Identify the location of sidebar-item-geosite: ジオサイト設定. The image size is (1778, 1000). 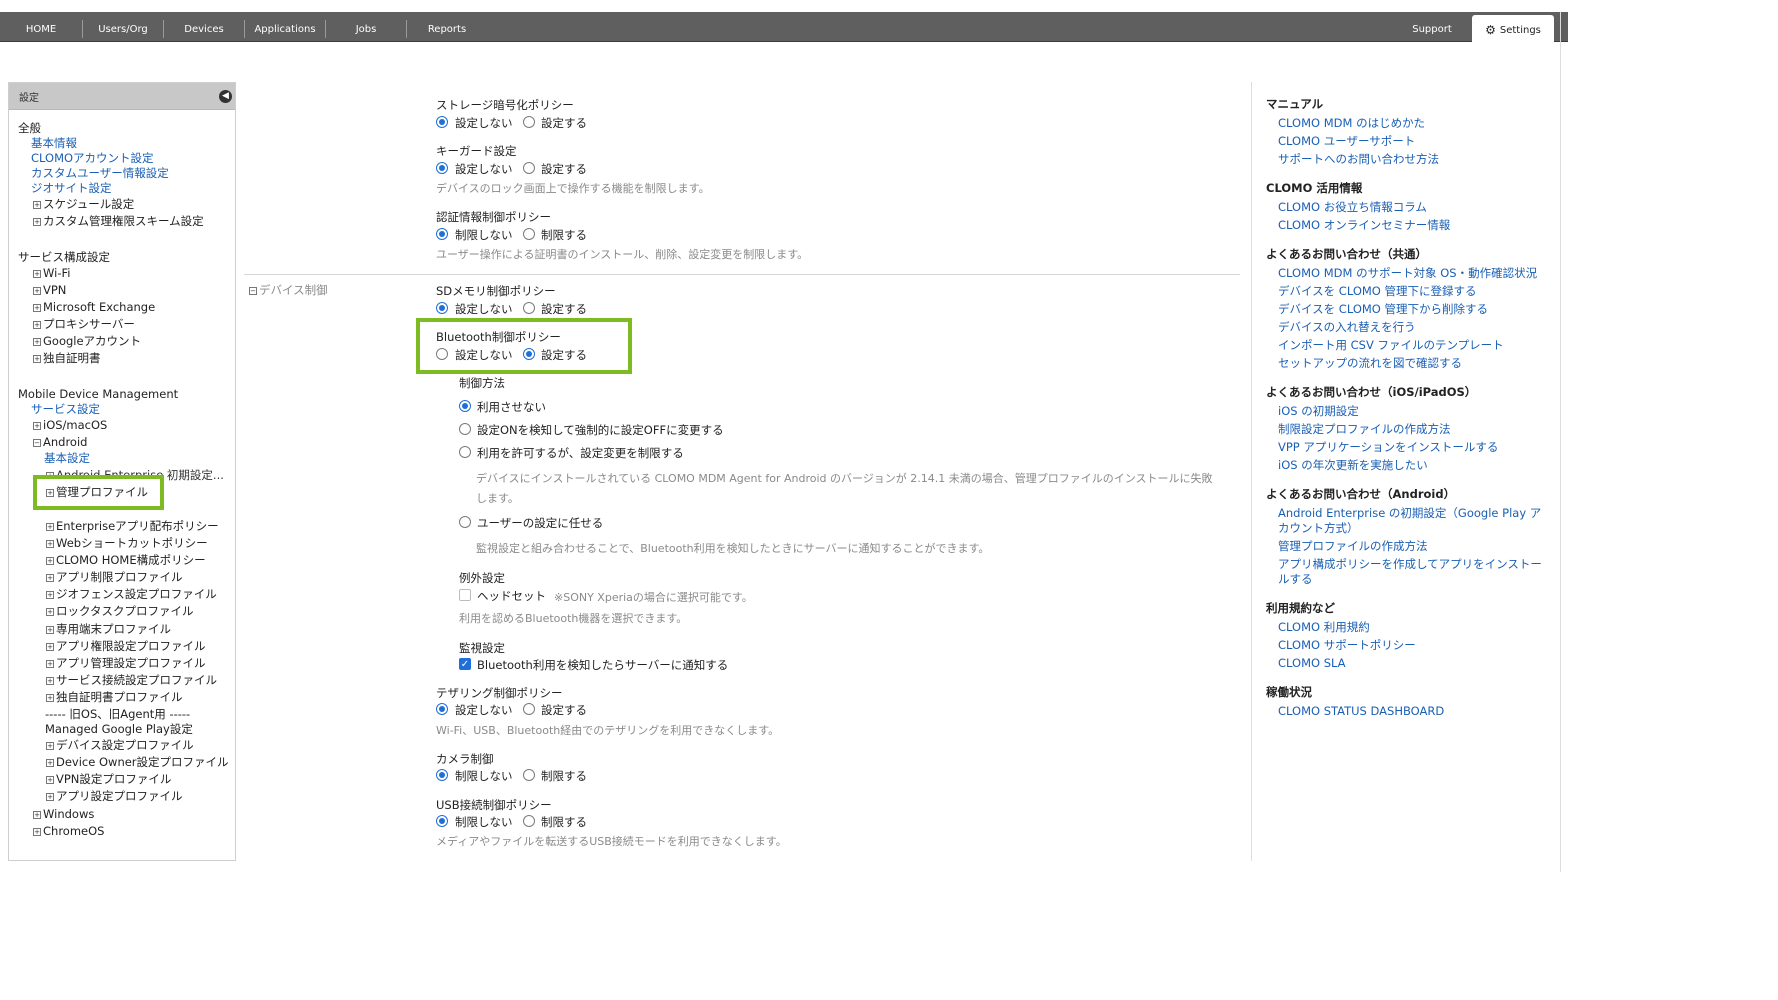
(71, 188).